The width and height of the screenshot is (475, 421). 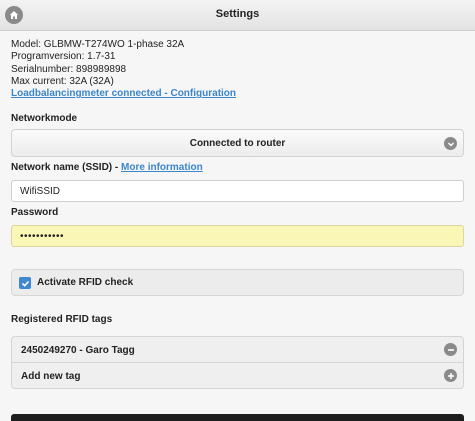 What do you see at coordinates (62, 319) in the screenshot?
I see `registered-rfid-tags-label: Registered RFID tags` at bounding box center [62, 319].